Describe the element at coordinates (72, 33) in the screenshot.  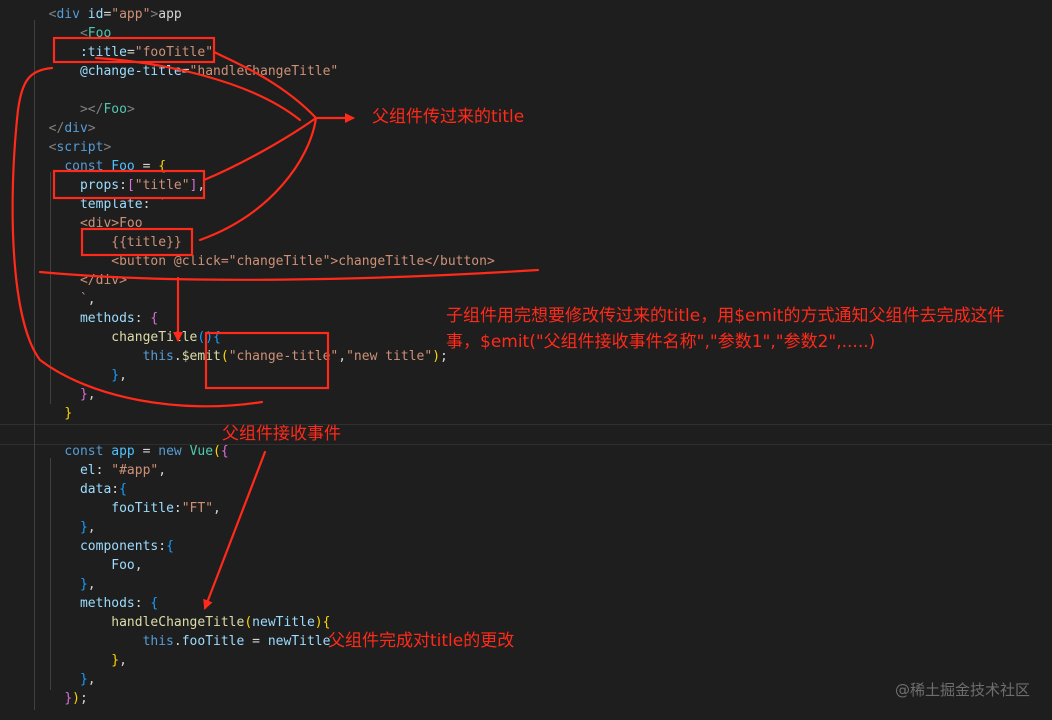
I see `code-line: <Foo` at that location.